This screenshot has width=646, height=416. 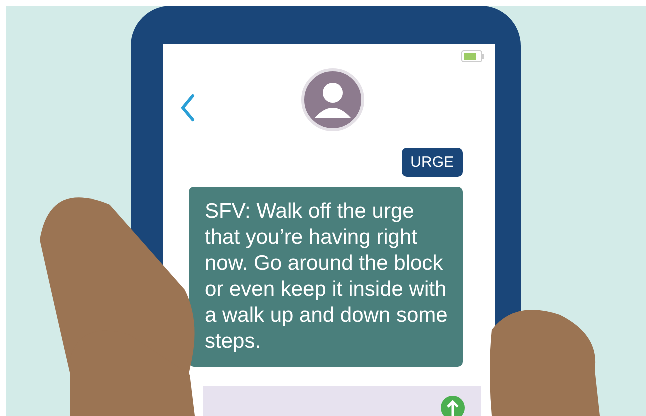 I want to click on send-icon, so click(x=453, y=406).